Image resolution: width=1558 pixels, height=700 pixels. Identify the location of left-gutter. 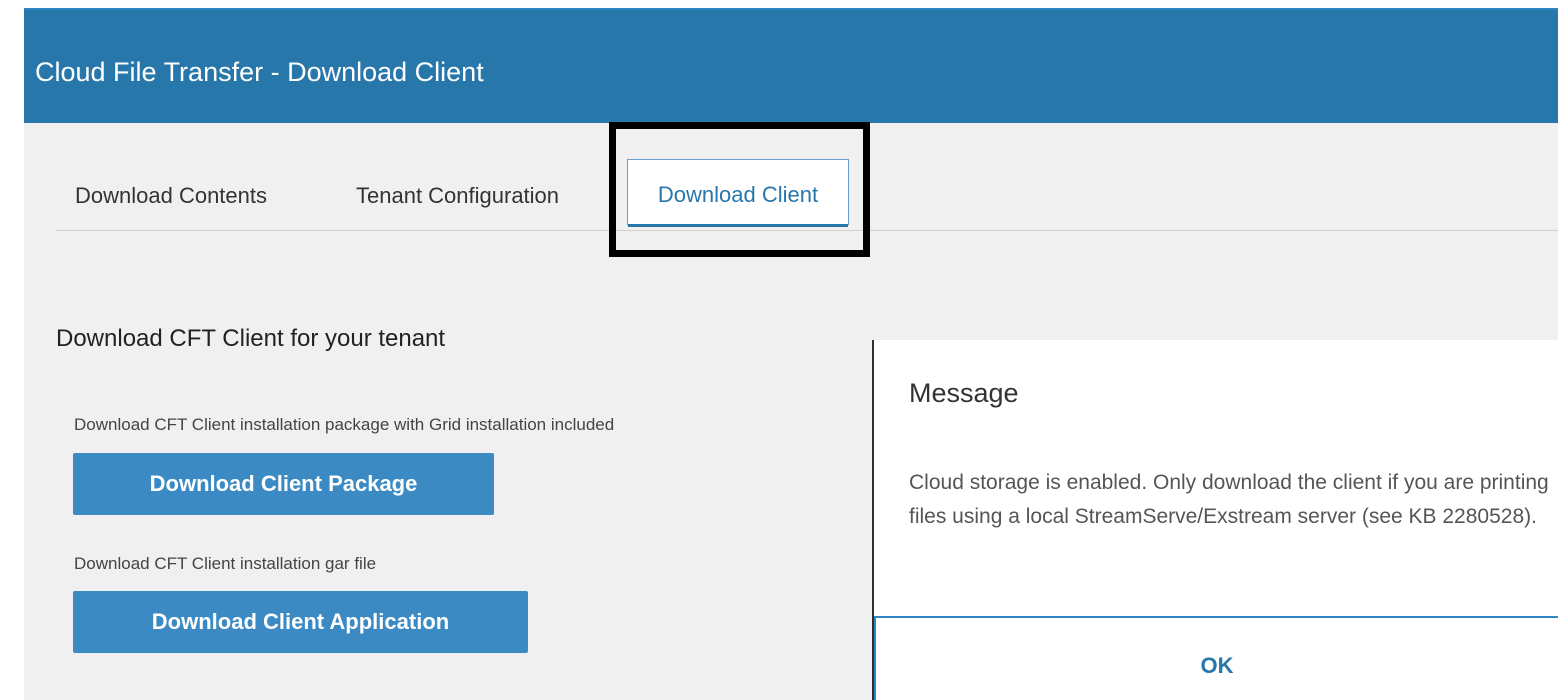
(12, 355).